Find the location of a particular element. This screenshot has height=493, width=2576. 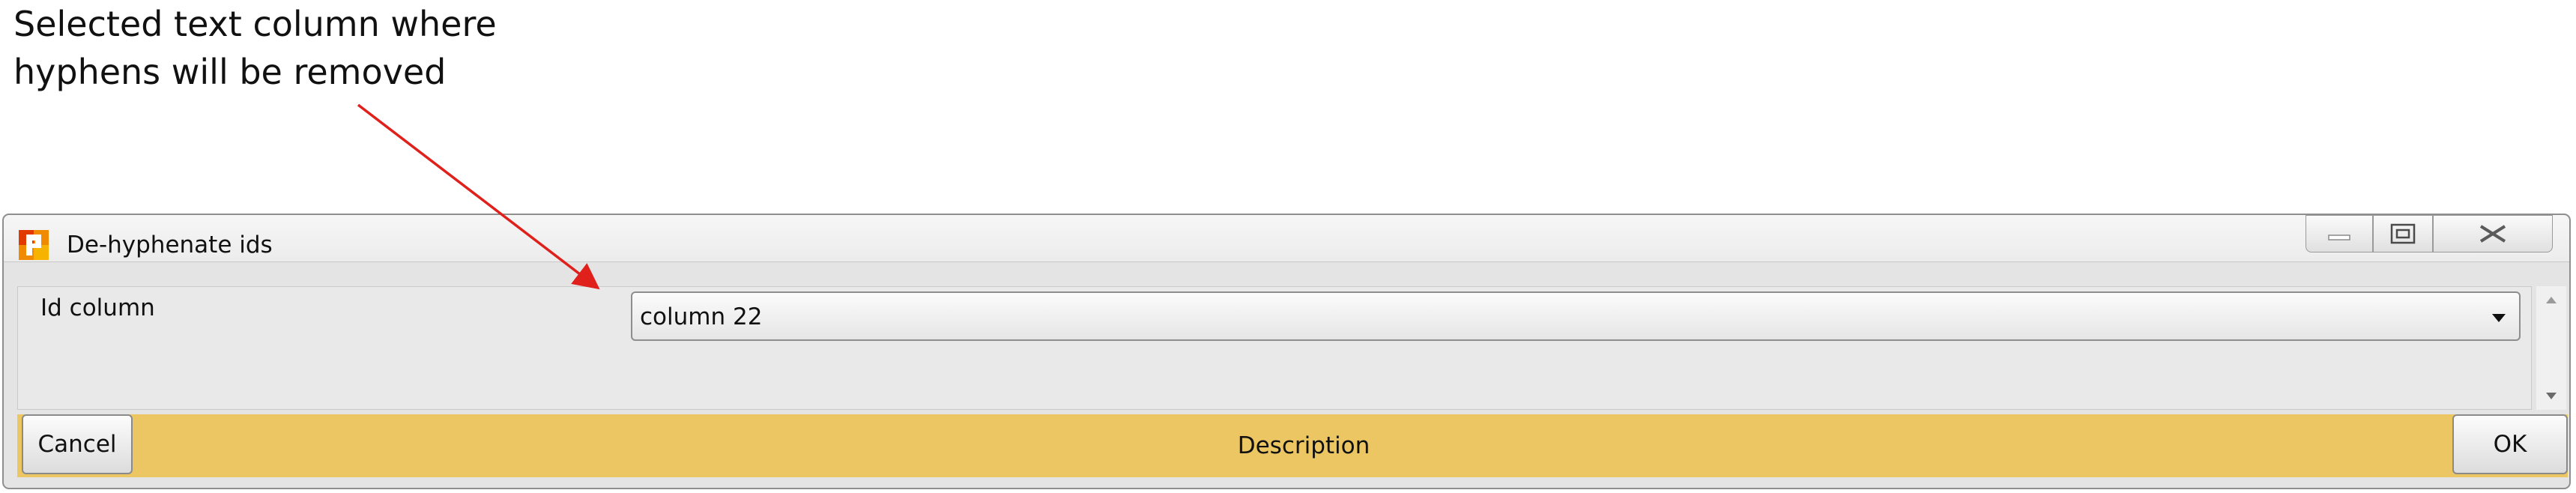

maximize-button is located at coordinates (2403, 233).